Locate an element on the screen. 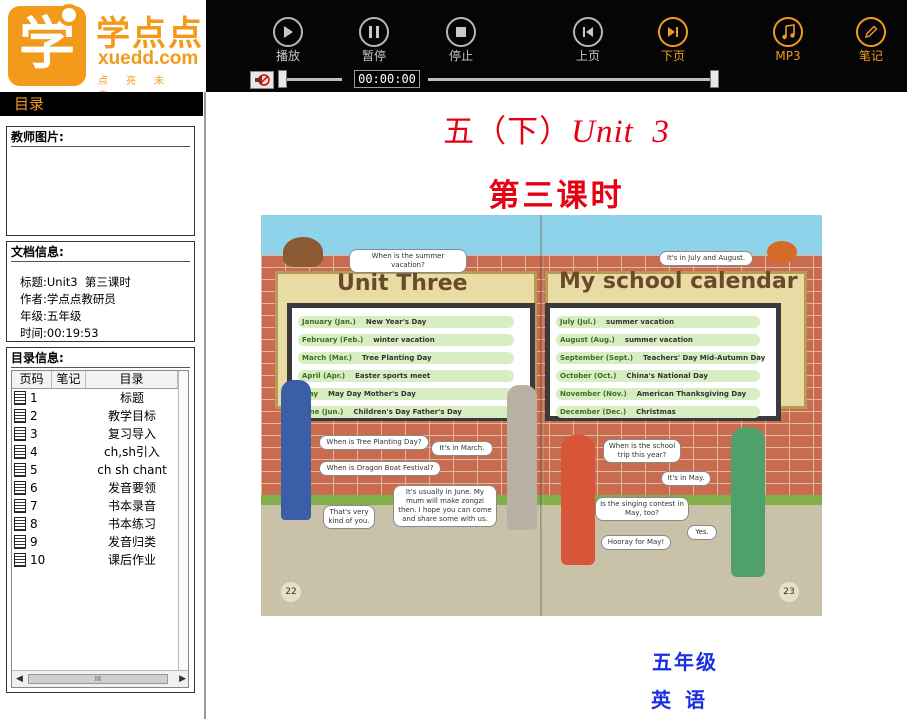  toc-page-cell: 2 is located at coordinates (32, 416).